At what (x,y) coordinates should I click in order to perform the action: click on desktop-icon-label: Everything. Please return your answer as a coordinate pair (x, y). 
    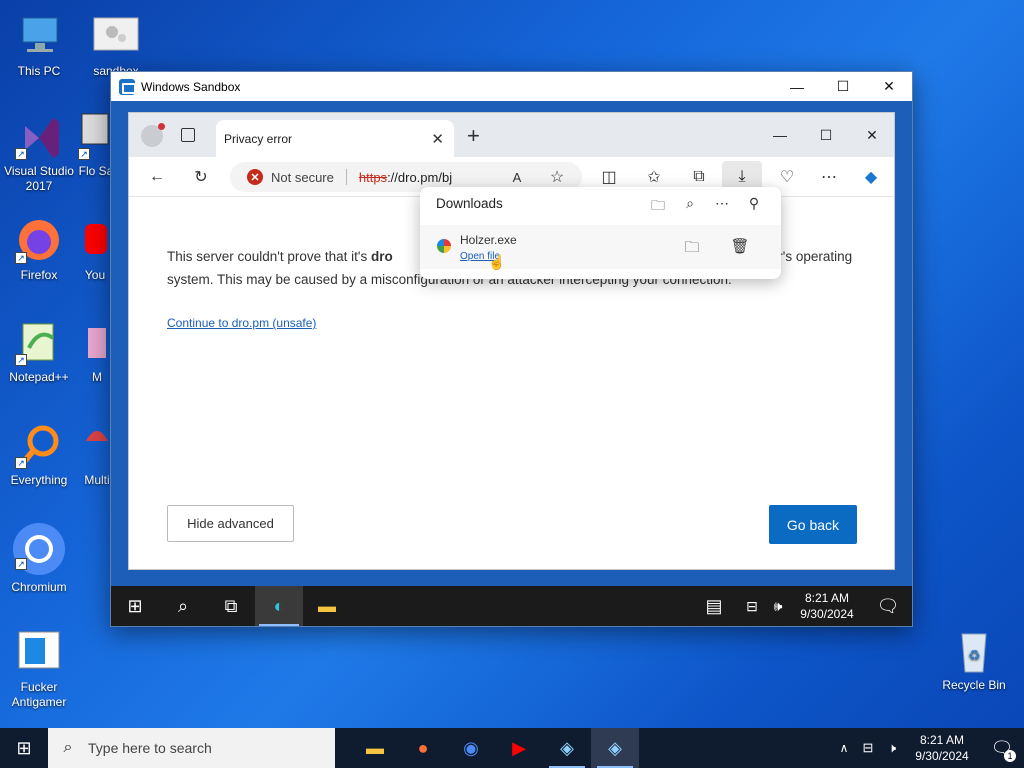
    Looking at the image, I should click on (39, 480).